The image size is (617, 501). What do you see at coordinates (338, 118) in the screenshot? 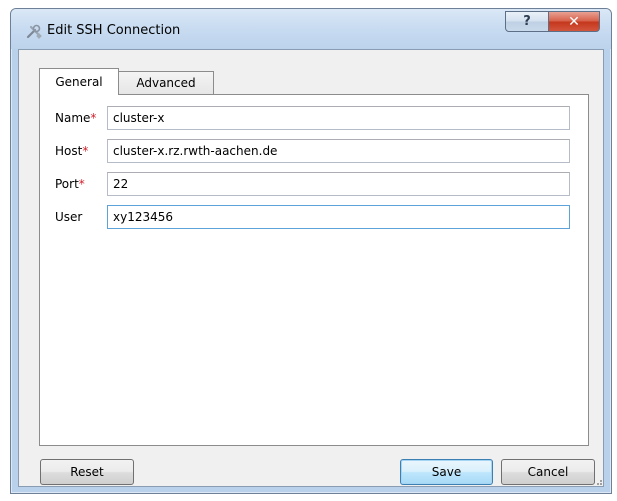
I see `name-field` at bounding box center [338, 118].